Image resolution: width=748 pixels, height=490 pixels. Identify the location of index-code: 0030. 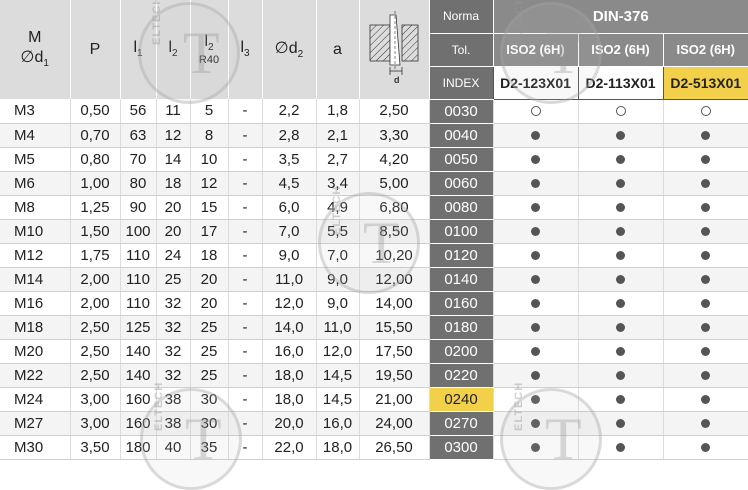
(461, 111).